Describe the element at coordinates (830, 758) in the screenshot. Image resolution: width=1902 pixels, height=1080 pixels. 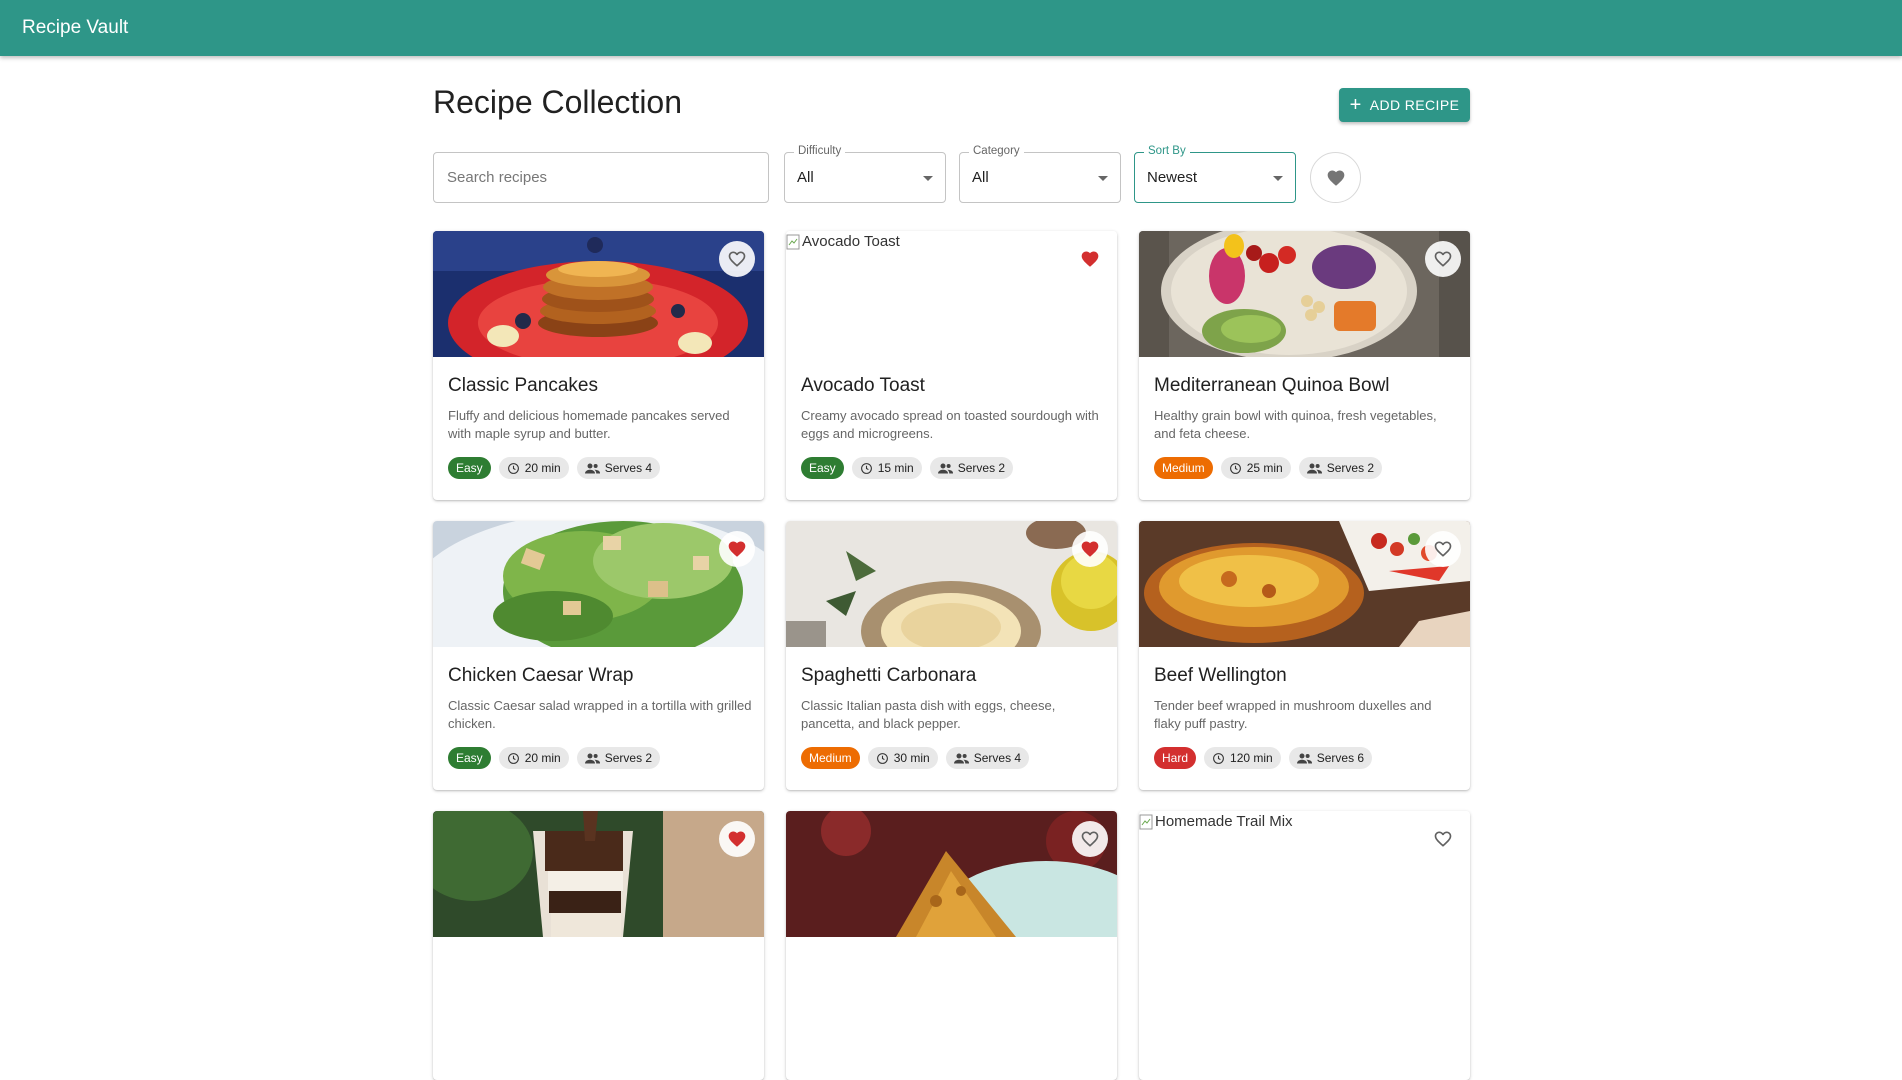
I see `difficulty-chip: Medium` at that location.